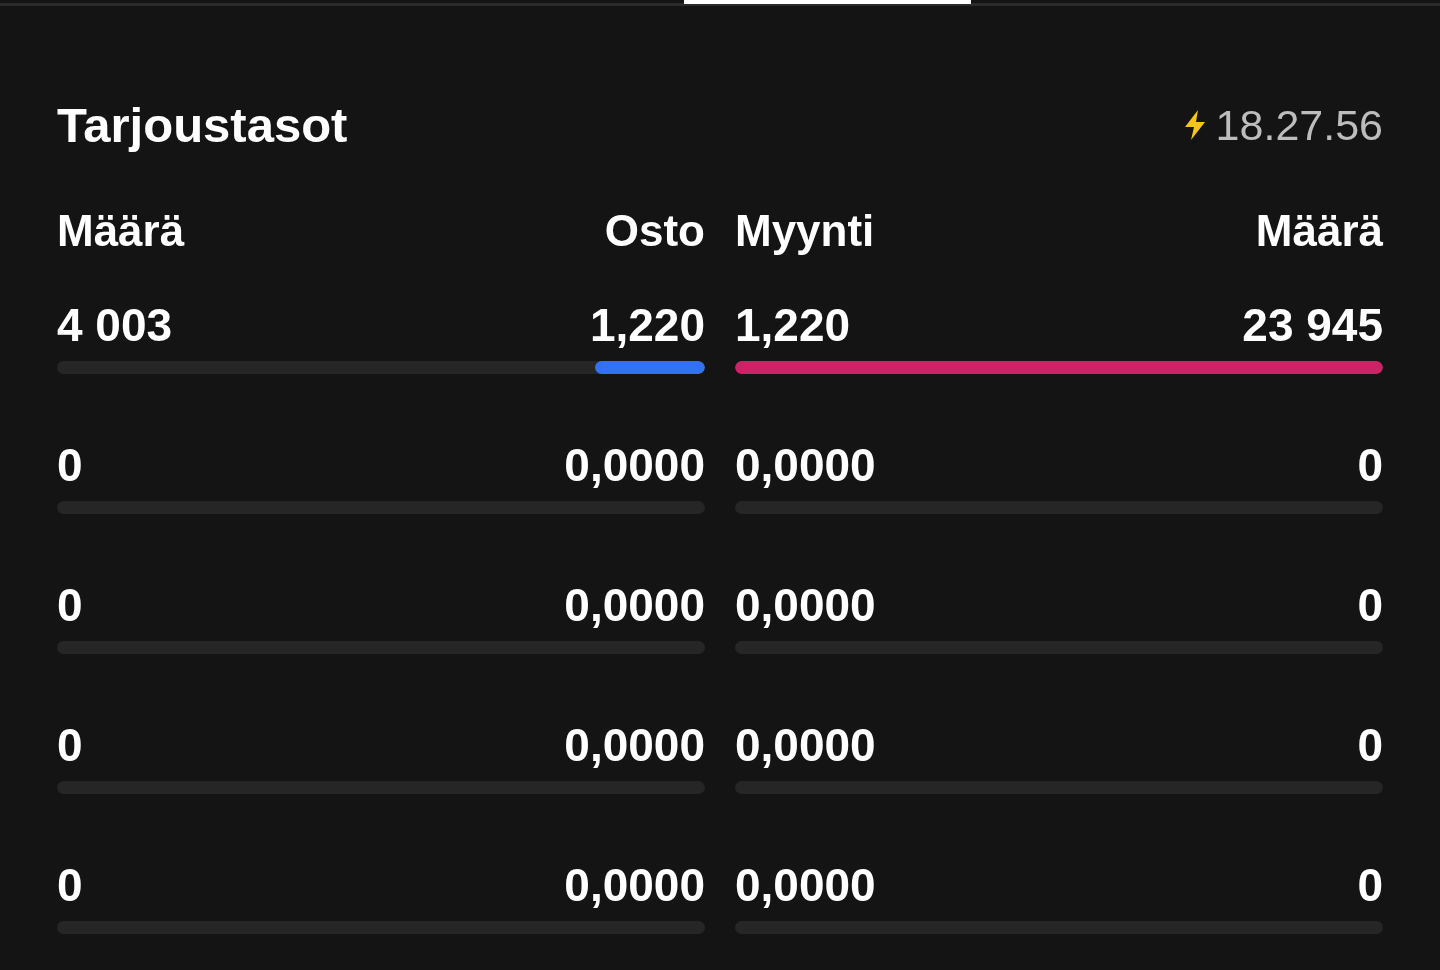  What do you see at coordinates (1312, 325) in the screenshot?
I see `quantity-value: 23 945` at bounding box center [1312, 325].